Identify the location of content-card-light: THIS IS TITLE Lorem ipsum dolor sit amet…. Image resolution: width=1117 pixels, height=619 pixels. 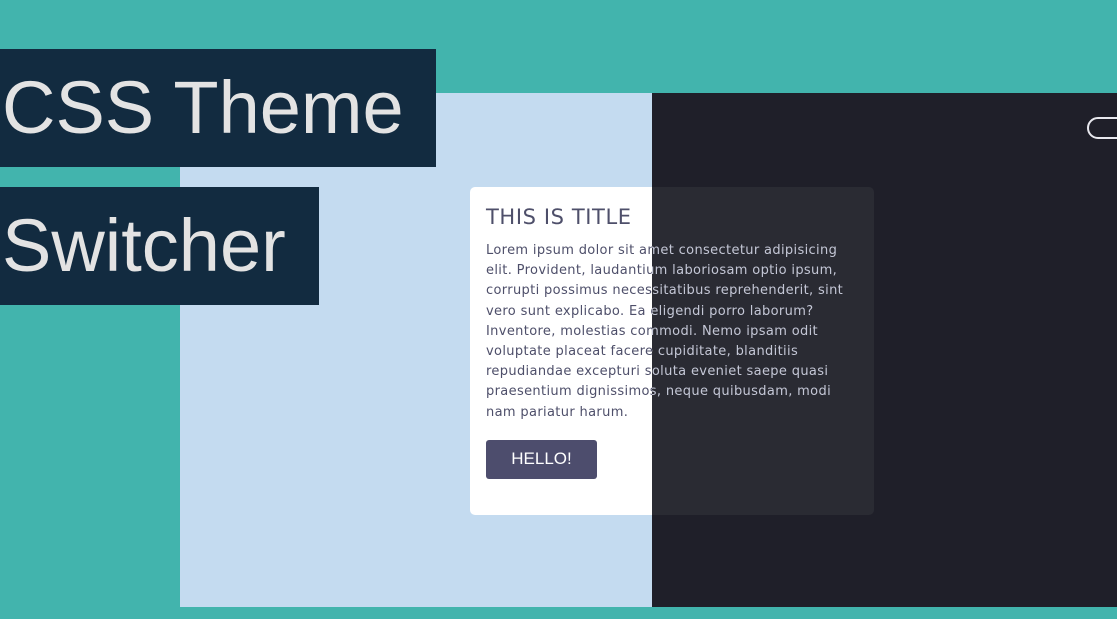
(561, 351).